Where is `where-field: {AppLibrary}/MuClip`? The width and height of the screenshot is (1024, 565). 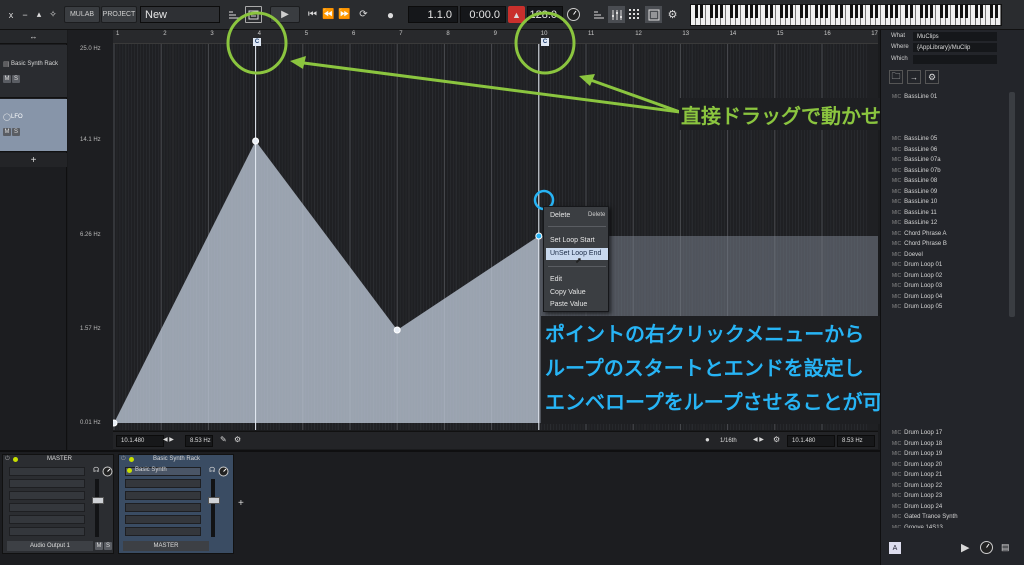
where-field: {AppLibrary}/MuClip is located at coordinates (955, 47).